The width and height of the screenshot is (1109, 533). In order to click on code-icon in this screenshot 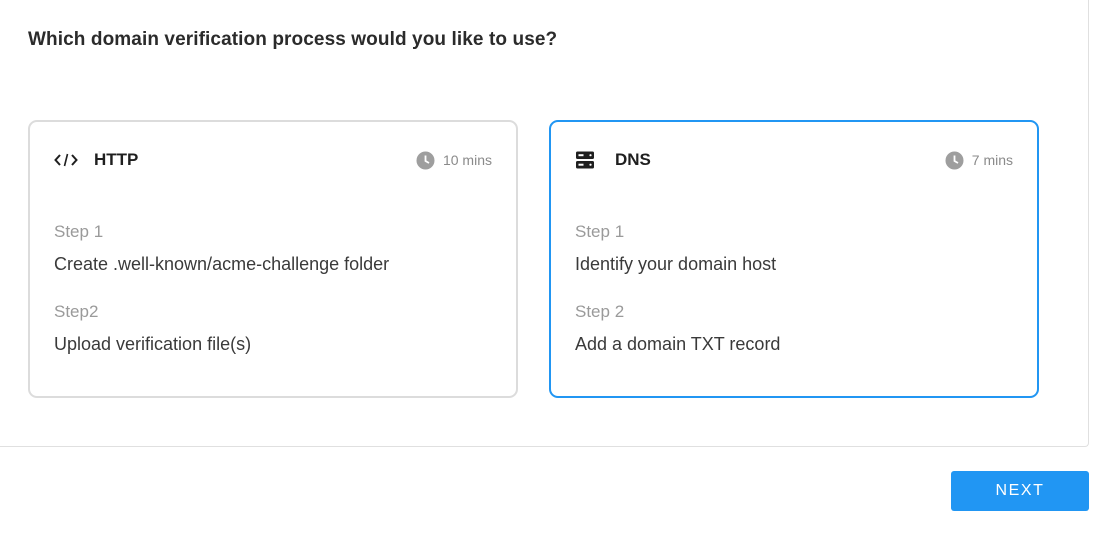, I will do `click(67, 160)`.